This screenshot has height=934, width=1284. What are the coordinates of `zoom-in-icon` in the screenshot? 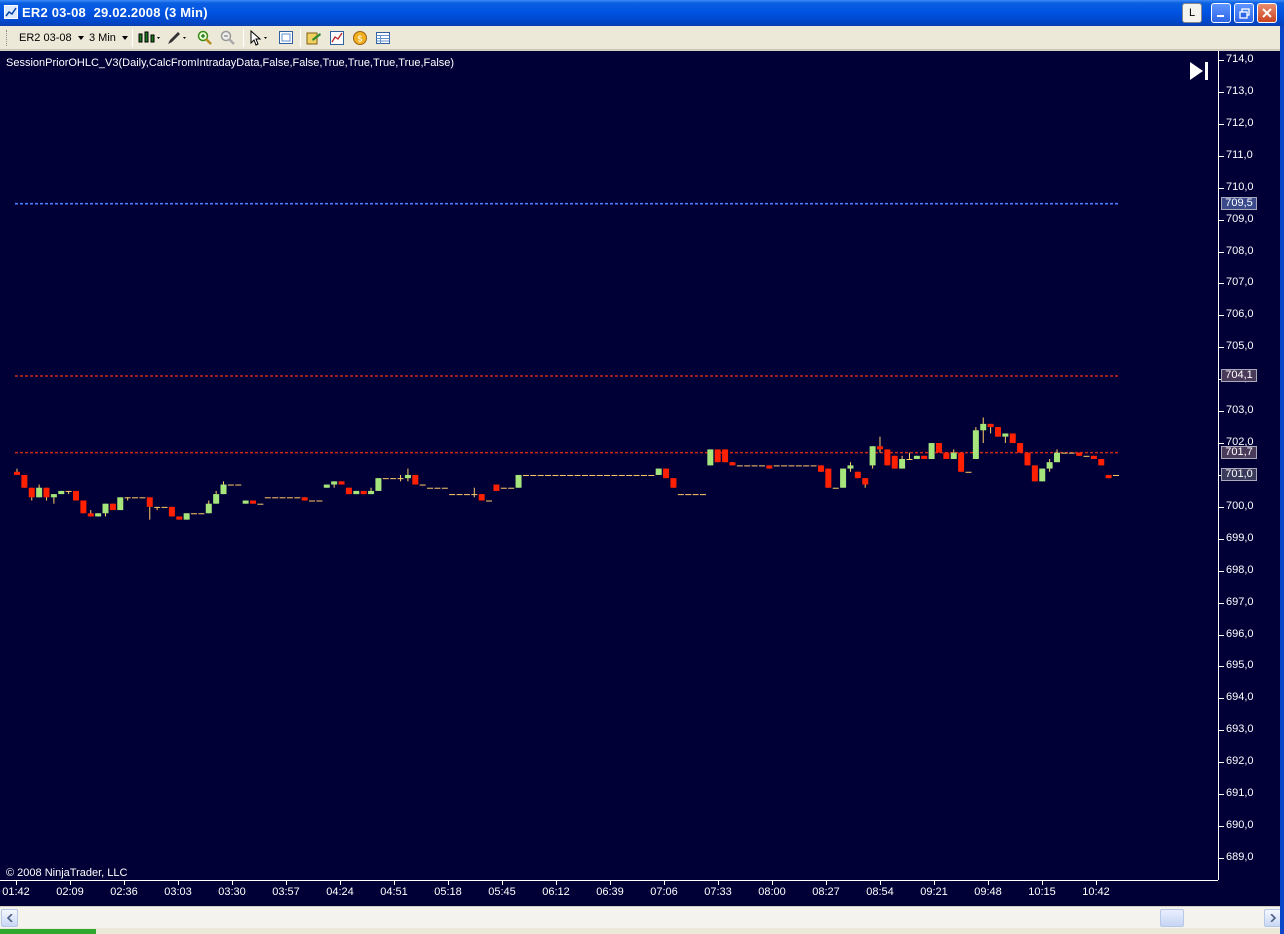 It's located at (205, 38).